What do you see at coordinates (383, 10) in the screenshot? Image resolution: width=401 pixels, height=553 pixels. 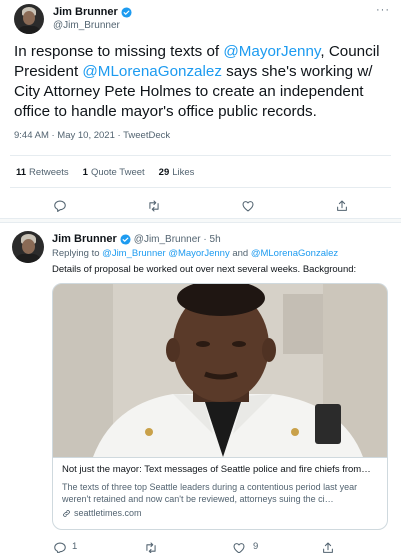 I see `more-icon: ···` at bounding box center [383, 10].